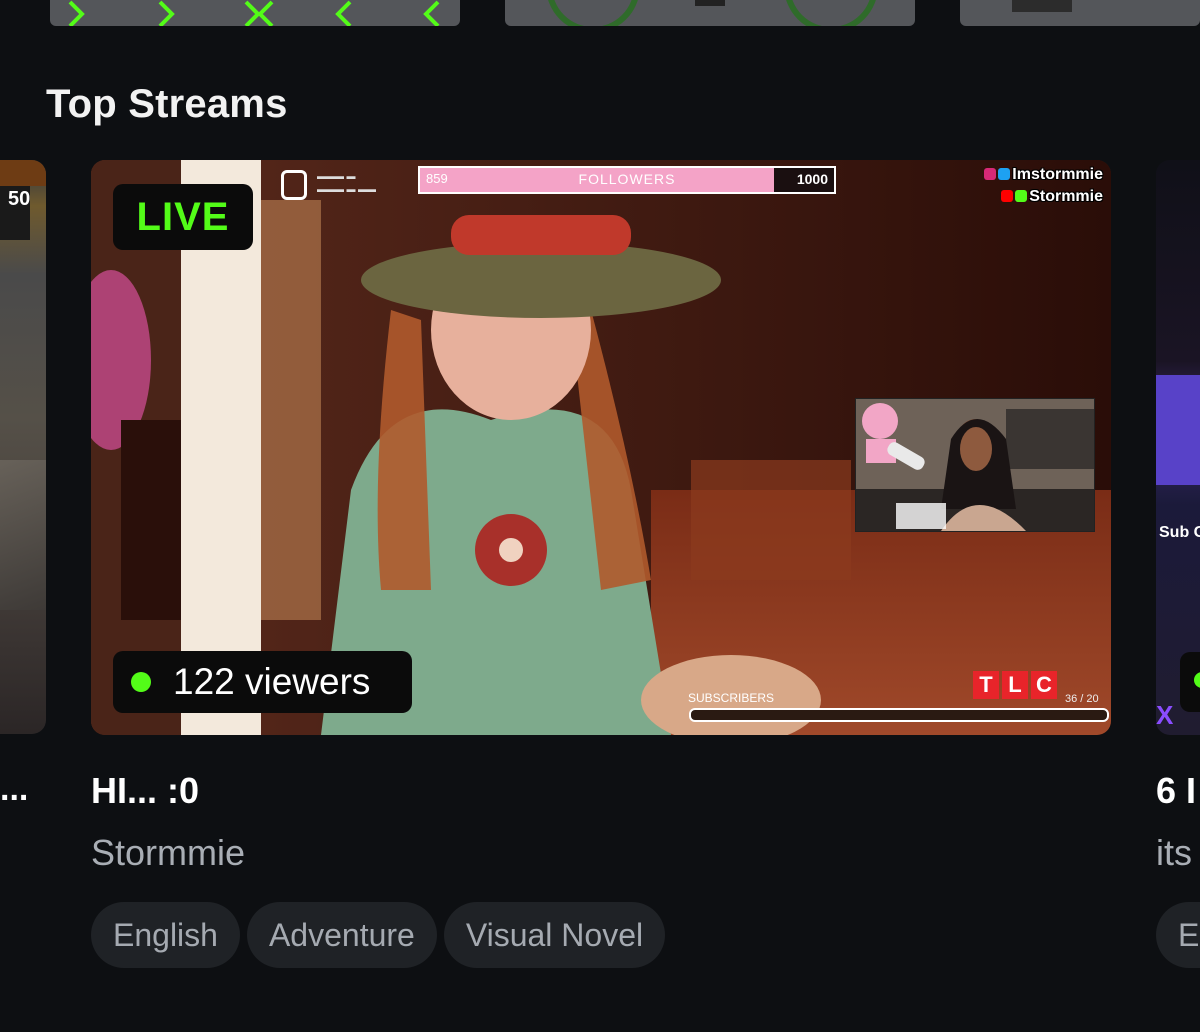 Image resolution: width=1200 pixels, height=1032 pixels. What do you see at coordinates (168, 853) in the screenshot?
I see `channel-name: Stormmie` at bounding box center [168, 853].